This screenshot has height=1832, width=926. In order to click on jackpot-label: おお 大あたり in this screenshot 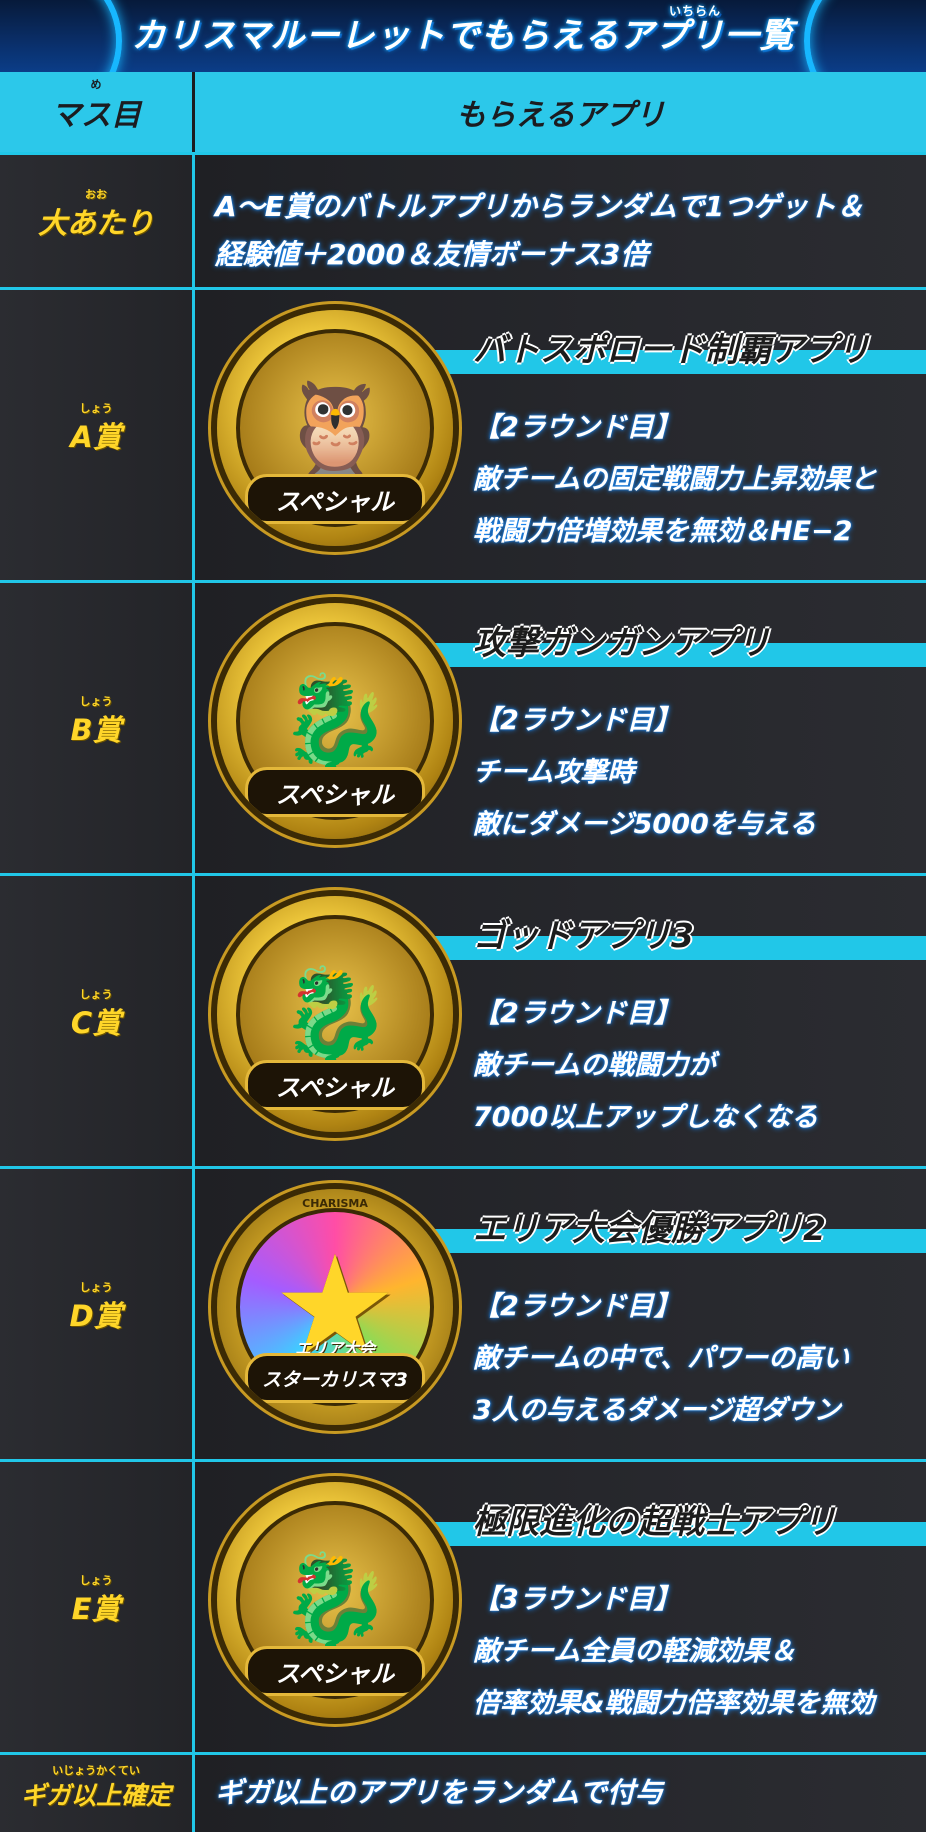, I will do `click(95, 215)`.